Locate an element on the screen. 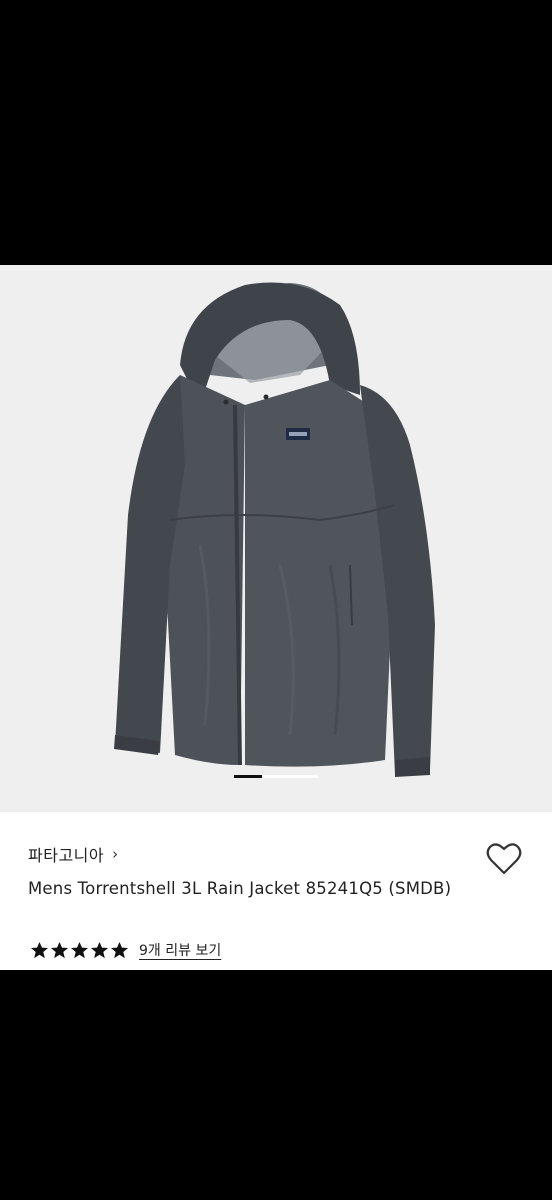  brand-name: 파타고니아 is located at coordinates (66, 855).